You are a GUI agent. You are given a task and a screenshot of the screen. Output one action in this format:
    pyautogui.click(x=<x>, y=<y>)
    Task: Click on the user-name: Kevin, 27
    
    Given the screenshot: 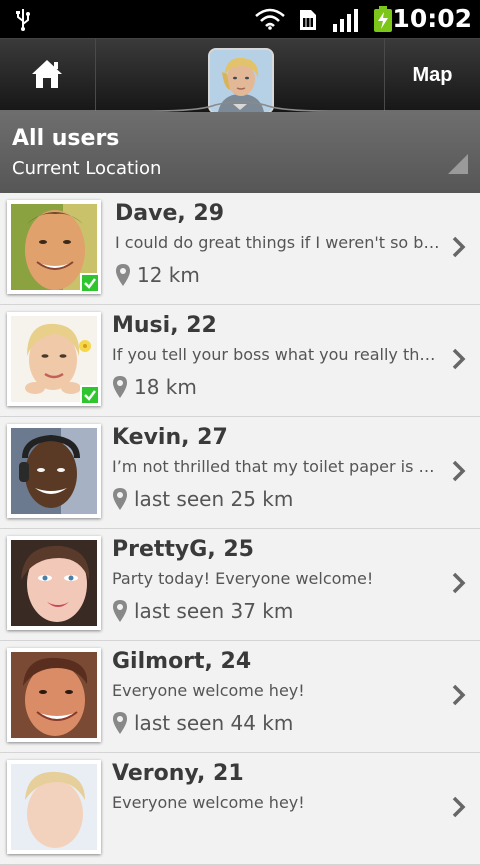 What is the action you would take?
    pyautogui.click(x=170, y=437)
    